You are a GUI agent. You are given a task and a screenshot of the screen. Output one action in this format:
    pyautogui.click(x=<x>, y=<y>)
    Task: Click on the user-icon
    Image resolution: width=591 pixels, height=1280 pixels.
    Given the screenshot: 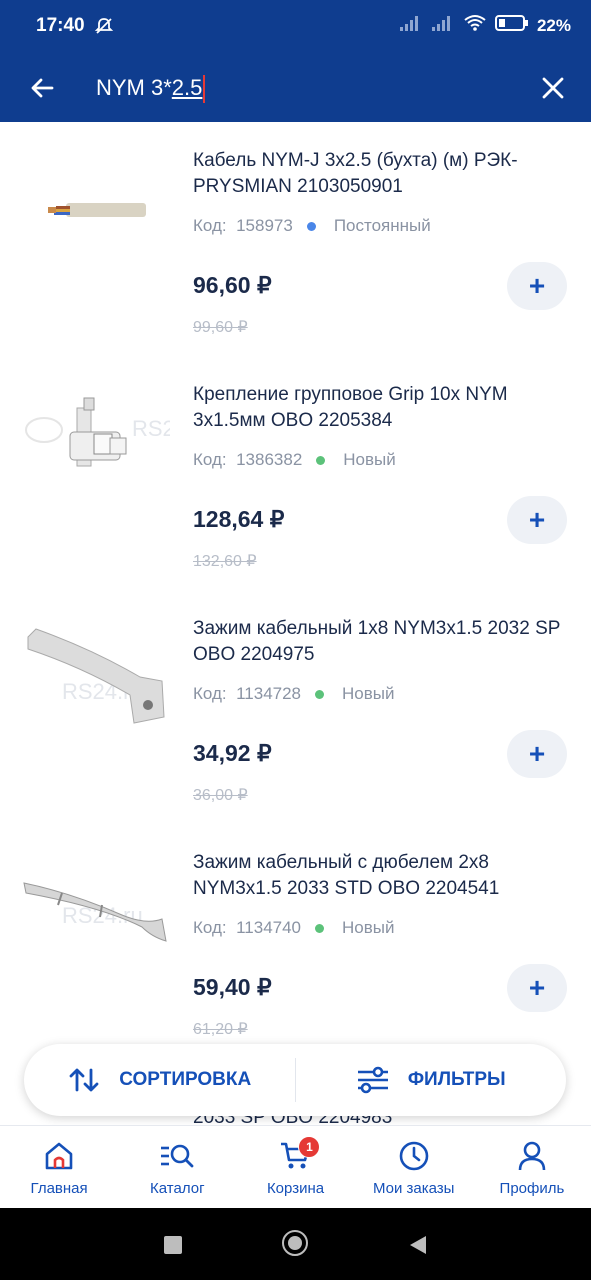 What is the action you would take?
    pyautogui.click(x=532, y=1156)
    